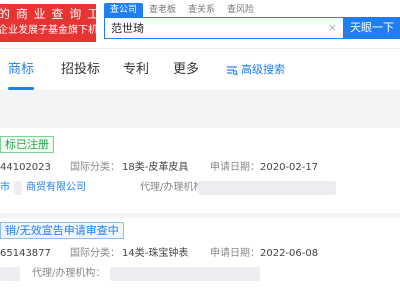 This screenshot has height=300, width=400. Describe the element at coordinates (21, 88) in the screenshot. I see `active-tab-indicator` at that location.